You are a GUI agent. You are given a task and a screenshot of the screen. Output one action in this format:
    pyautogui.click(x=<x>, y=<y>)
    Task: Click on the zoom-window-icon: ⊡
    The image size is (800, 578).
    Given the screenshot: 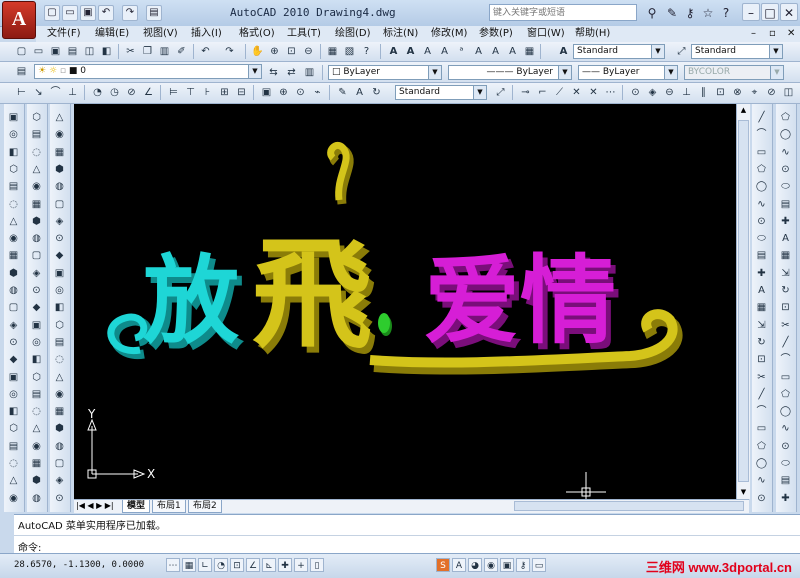 What is the action you would take?
    pyautogui.click(x=291, y=51)
    